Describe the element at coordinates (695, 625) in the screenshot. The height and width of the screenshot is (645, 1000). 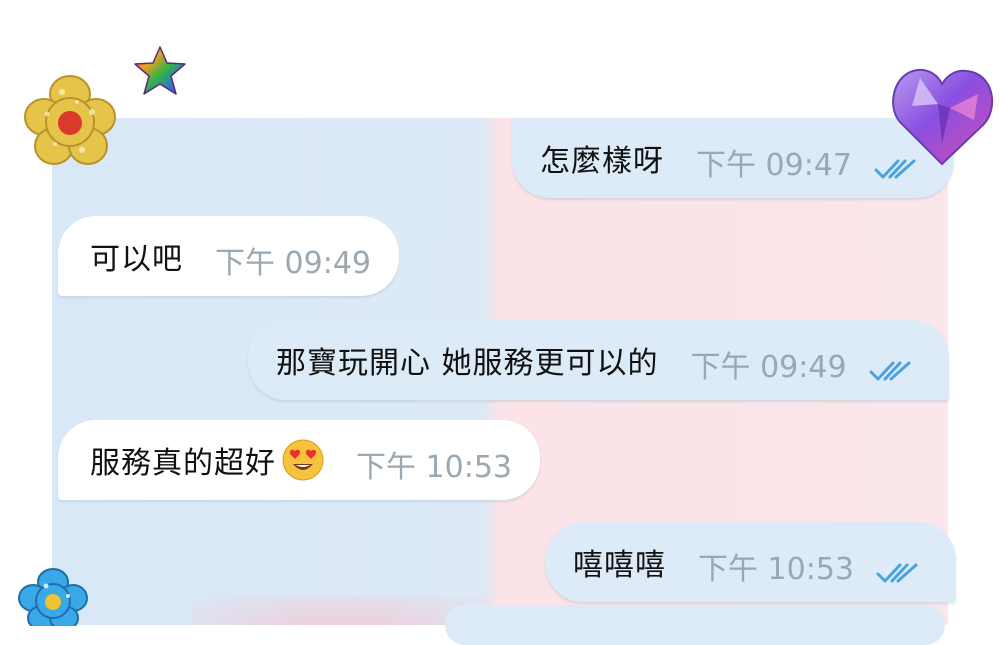
I see `message-bubble-outgoing-partial` at that location.